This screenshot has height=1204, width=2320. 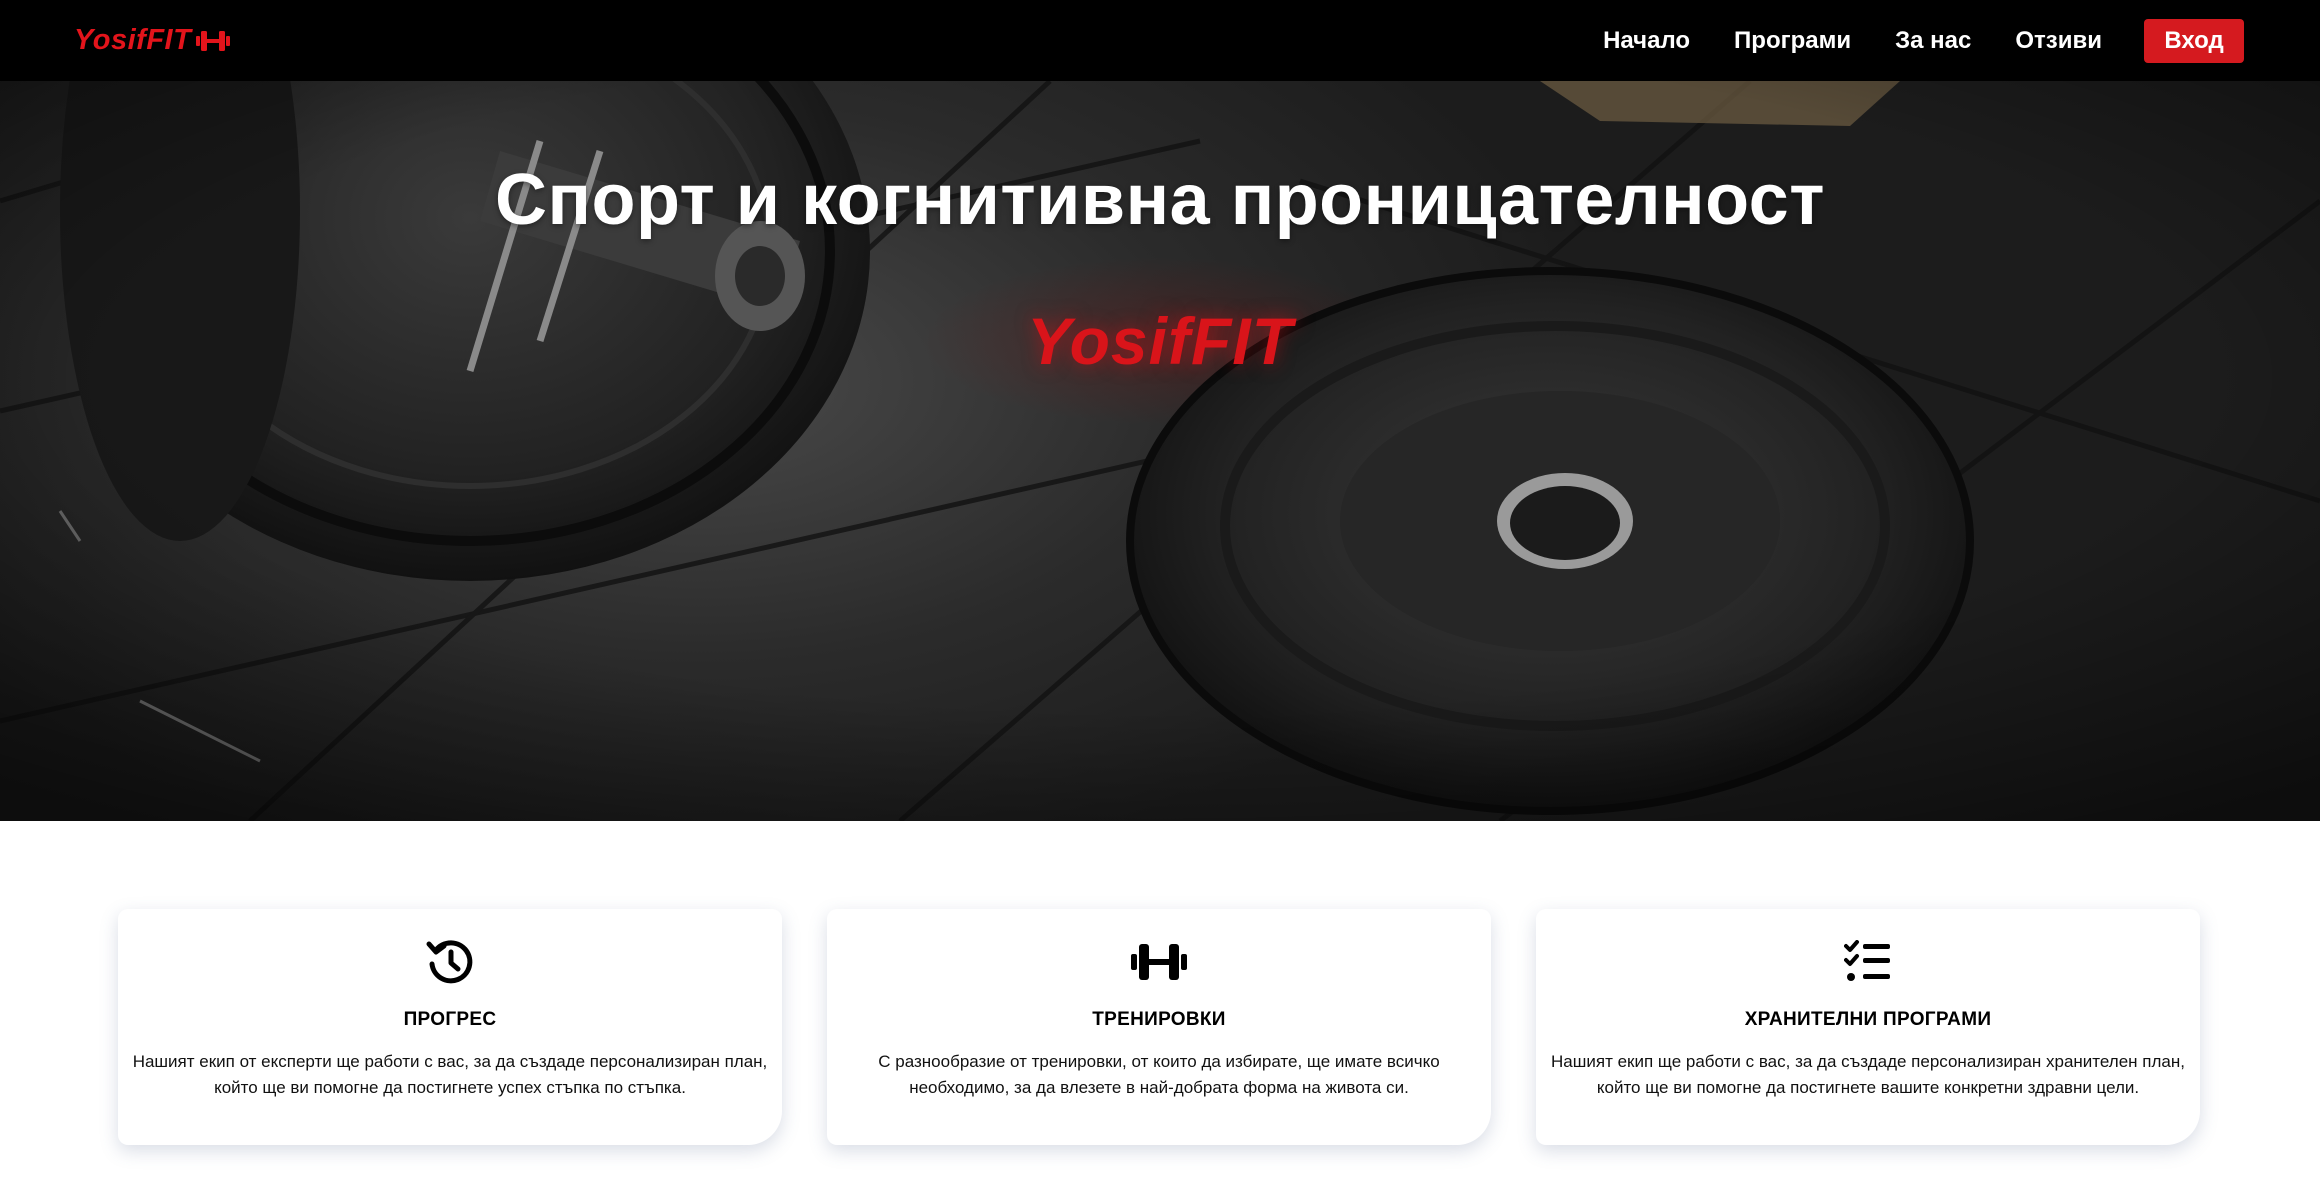 I want to click on nav-link-programs: Програми, so click(x=1792, y=41).